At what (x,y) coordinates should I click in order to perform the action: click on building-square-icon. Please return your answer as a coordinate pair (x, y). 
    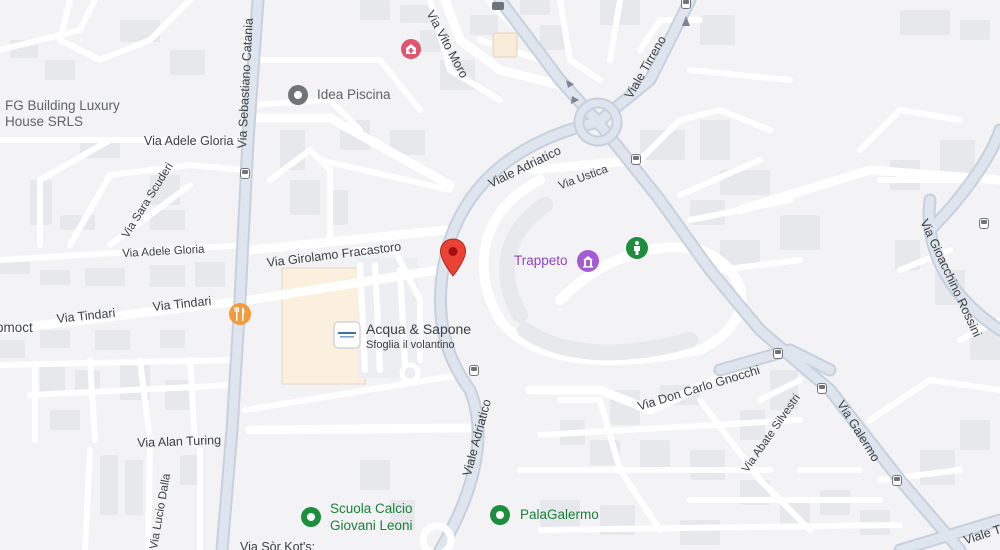
    Looking at the image, I should click on (505, 45).